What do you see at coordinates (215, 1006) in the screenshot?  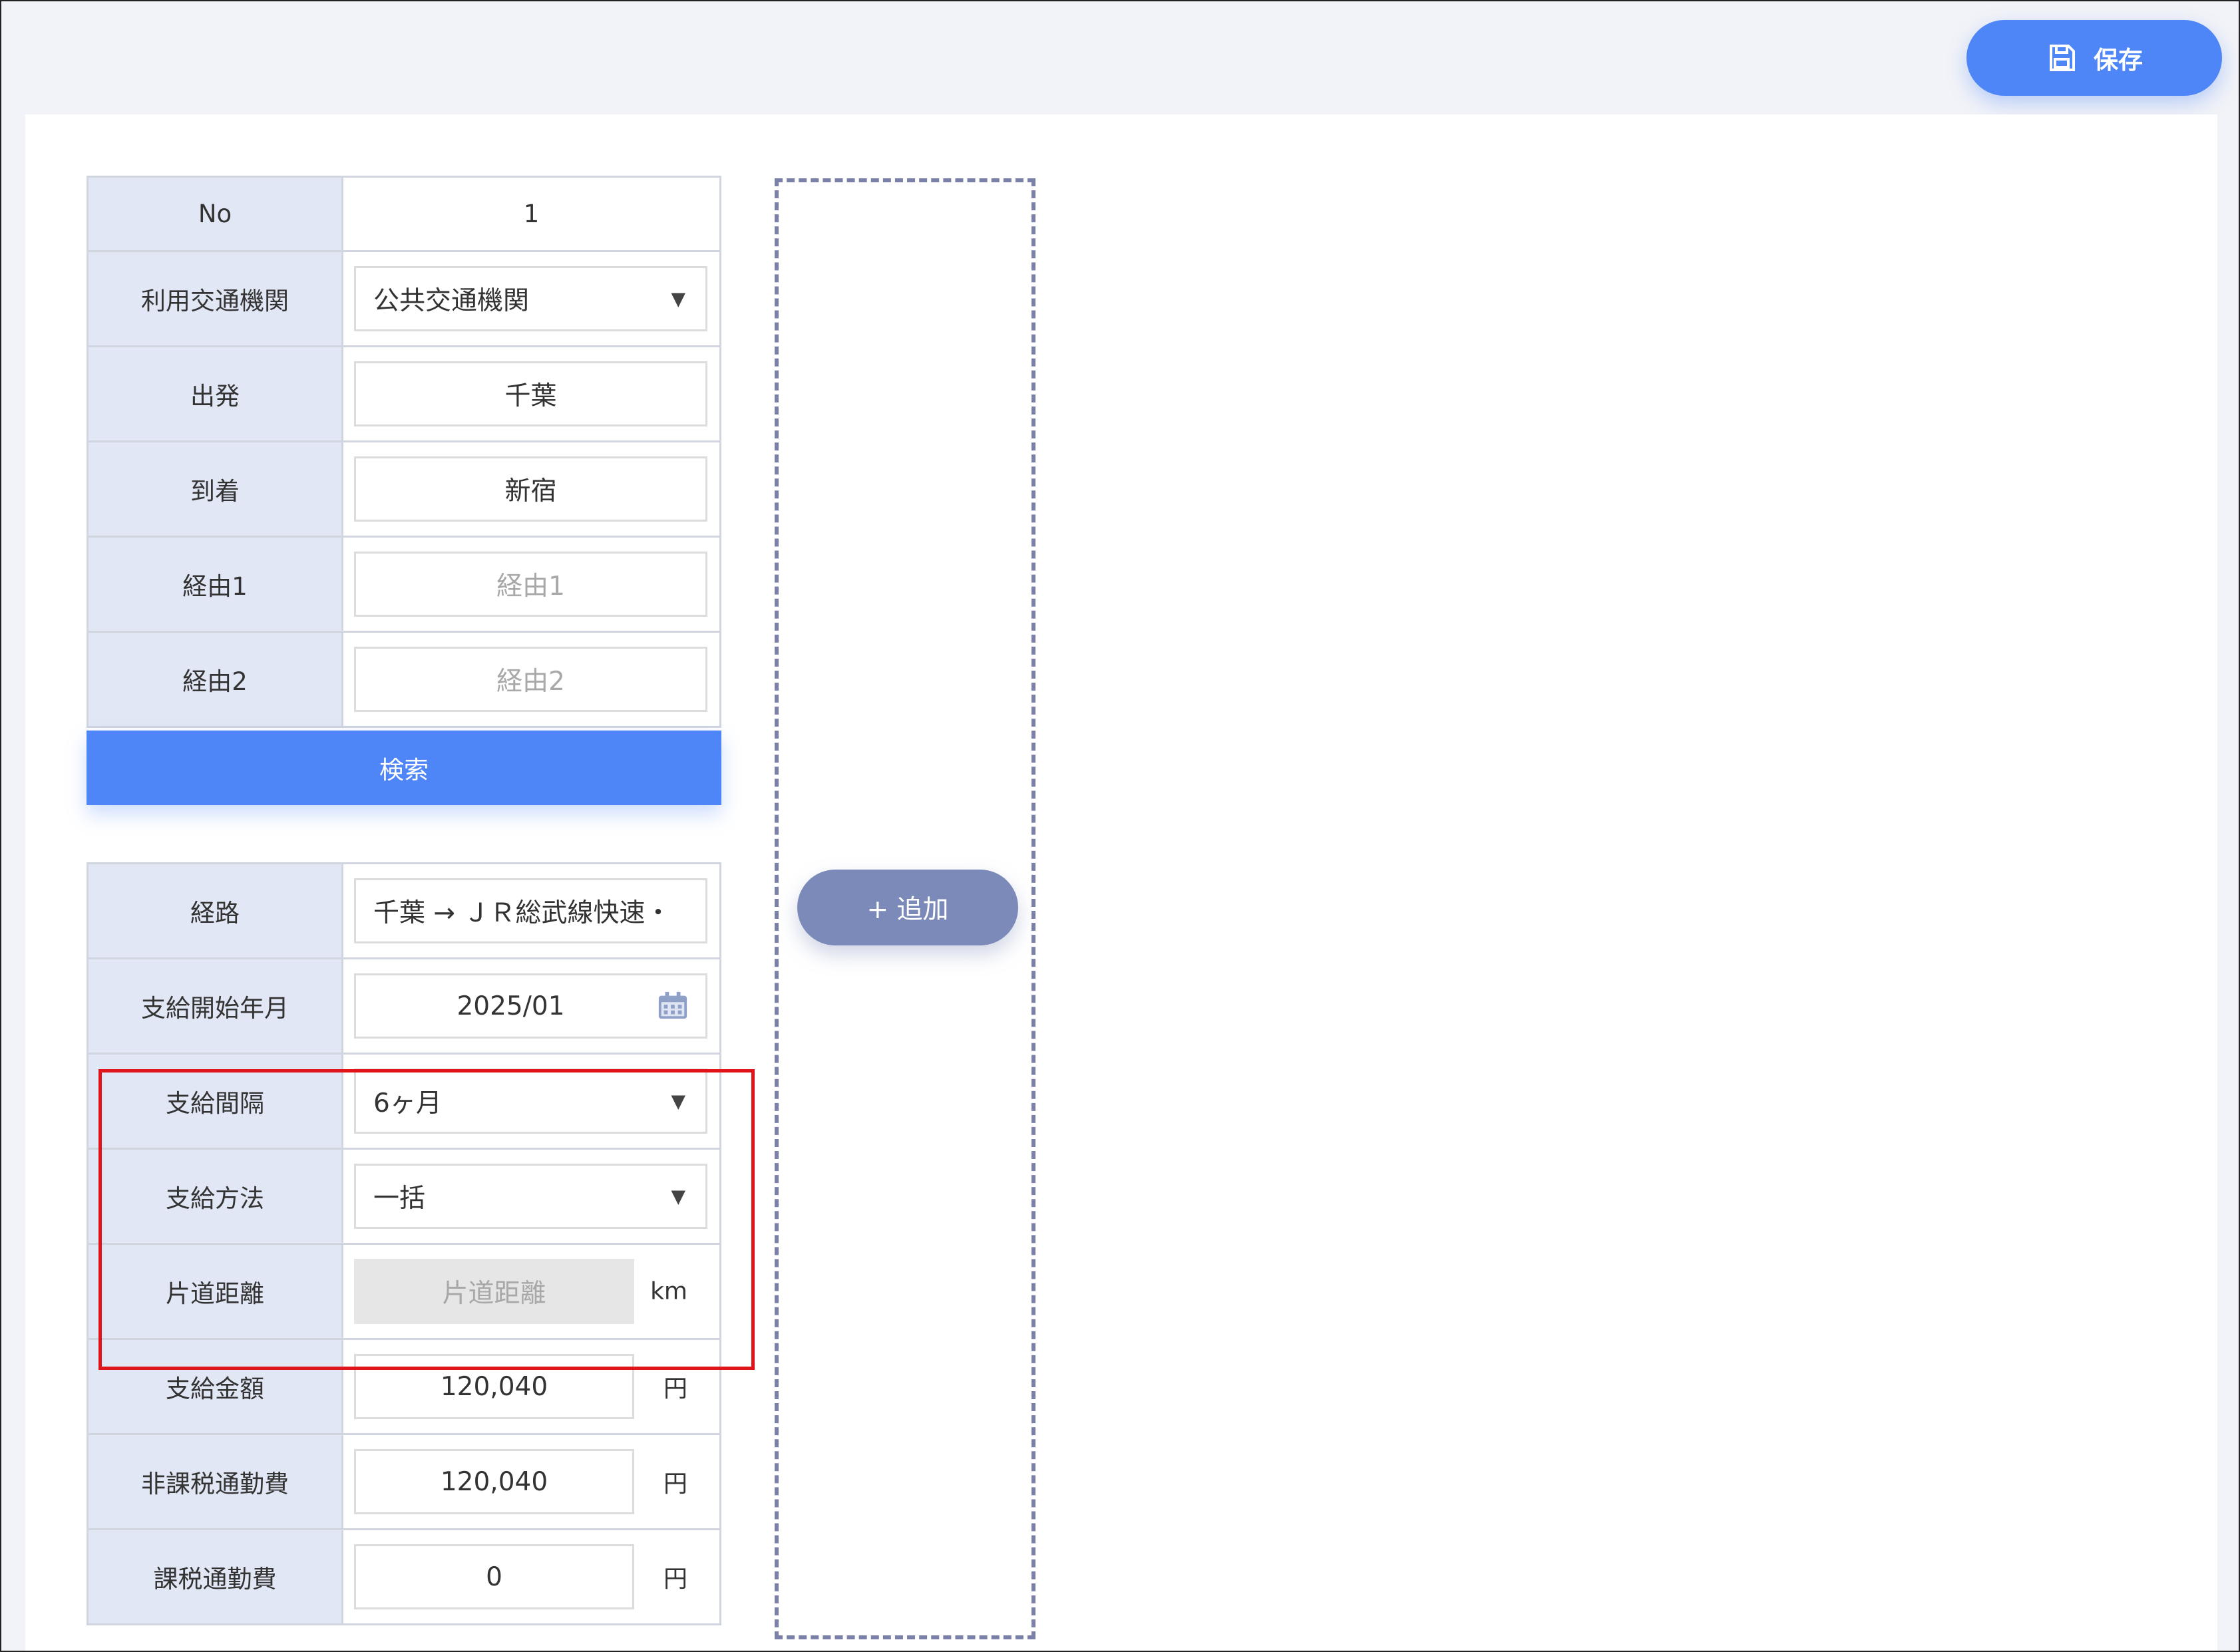 I see `label-start-month: 支給開始年月` at bounding box center [215, 1006].